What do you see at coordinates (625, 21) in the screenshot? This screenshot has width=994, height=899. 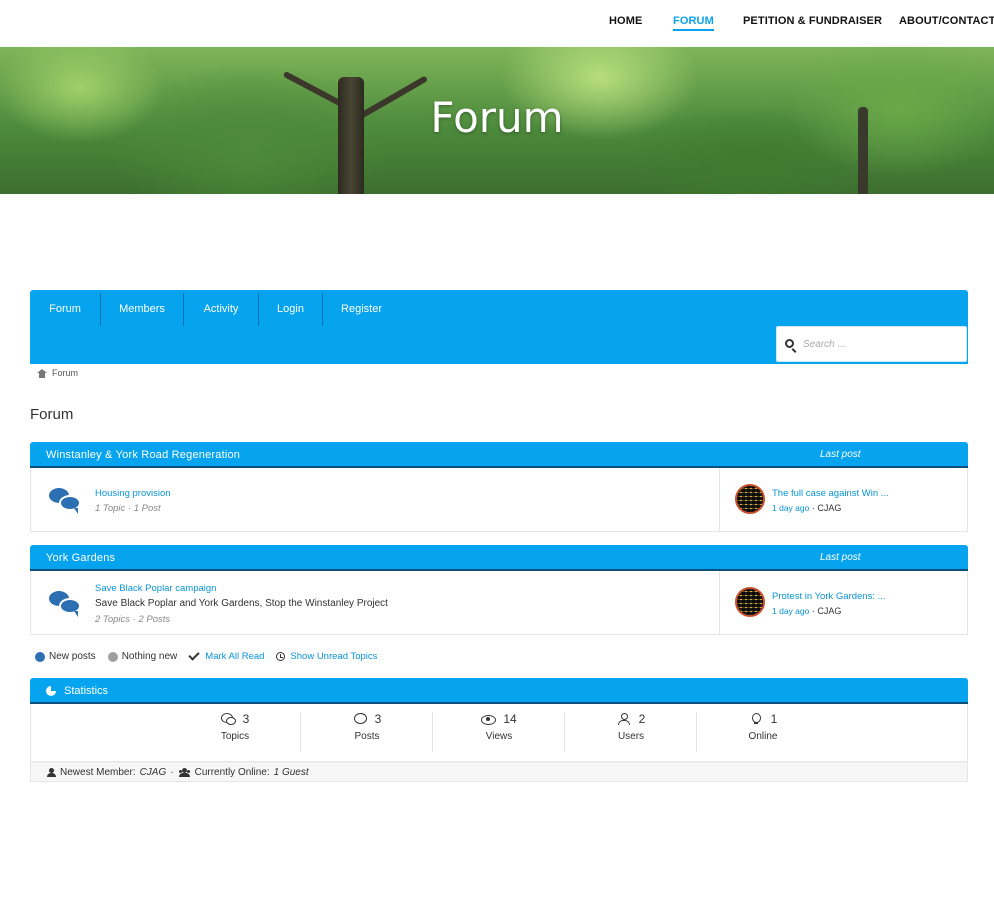 I see `nav-home: HOME` at bounding box center [625, 21].